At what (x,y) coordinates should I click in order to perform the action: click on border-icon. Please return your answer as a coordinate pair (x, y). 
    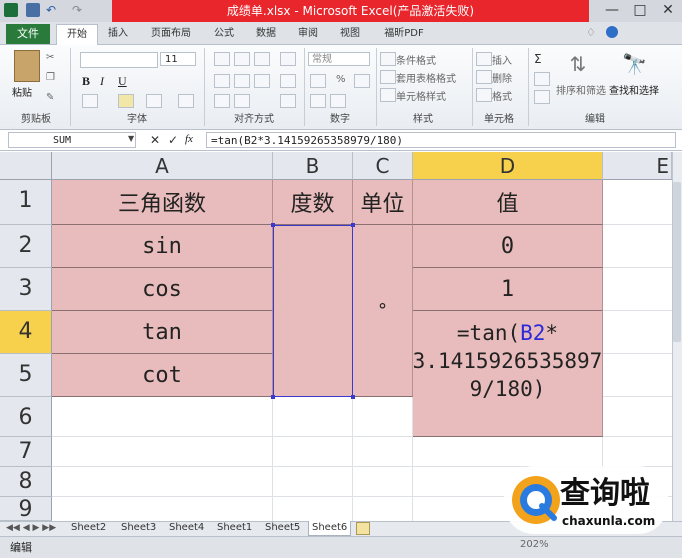
    Looking at the image, I should click on (90, 101).